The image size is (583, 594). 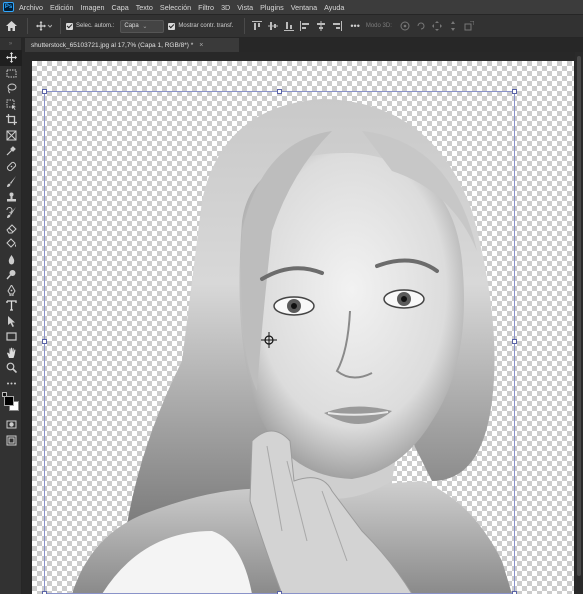 I want to click on menu-plugins: Plugins, so click(x=272, y=7).